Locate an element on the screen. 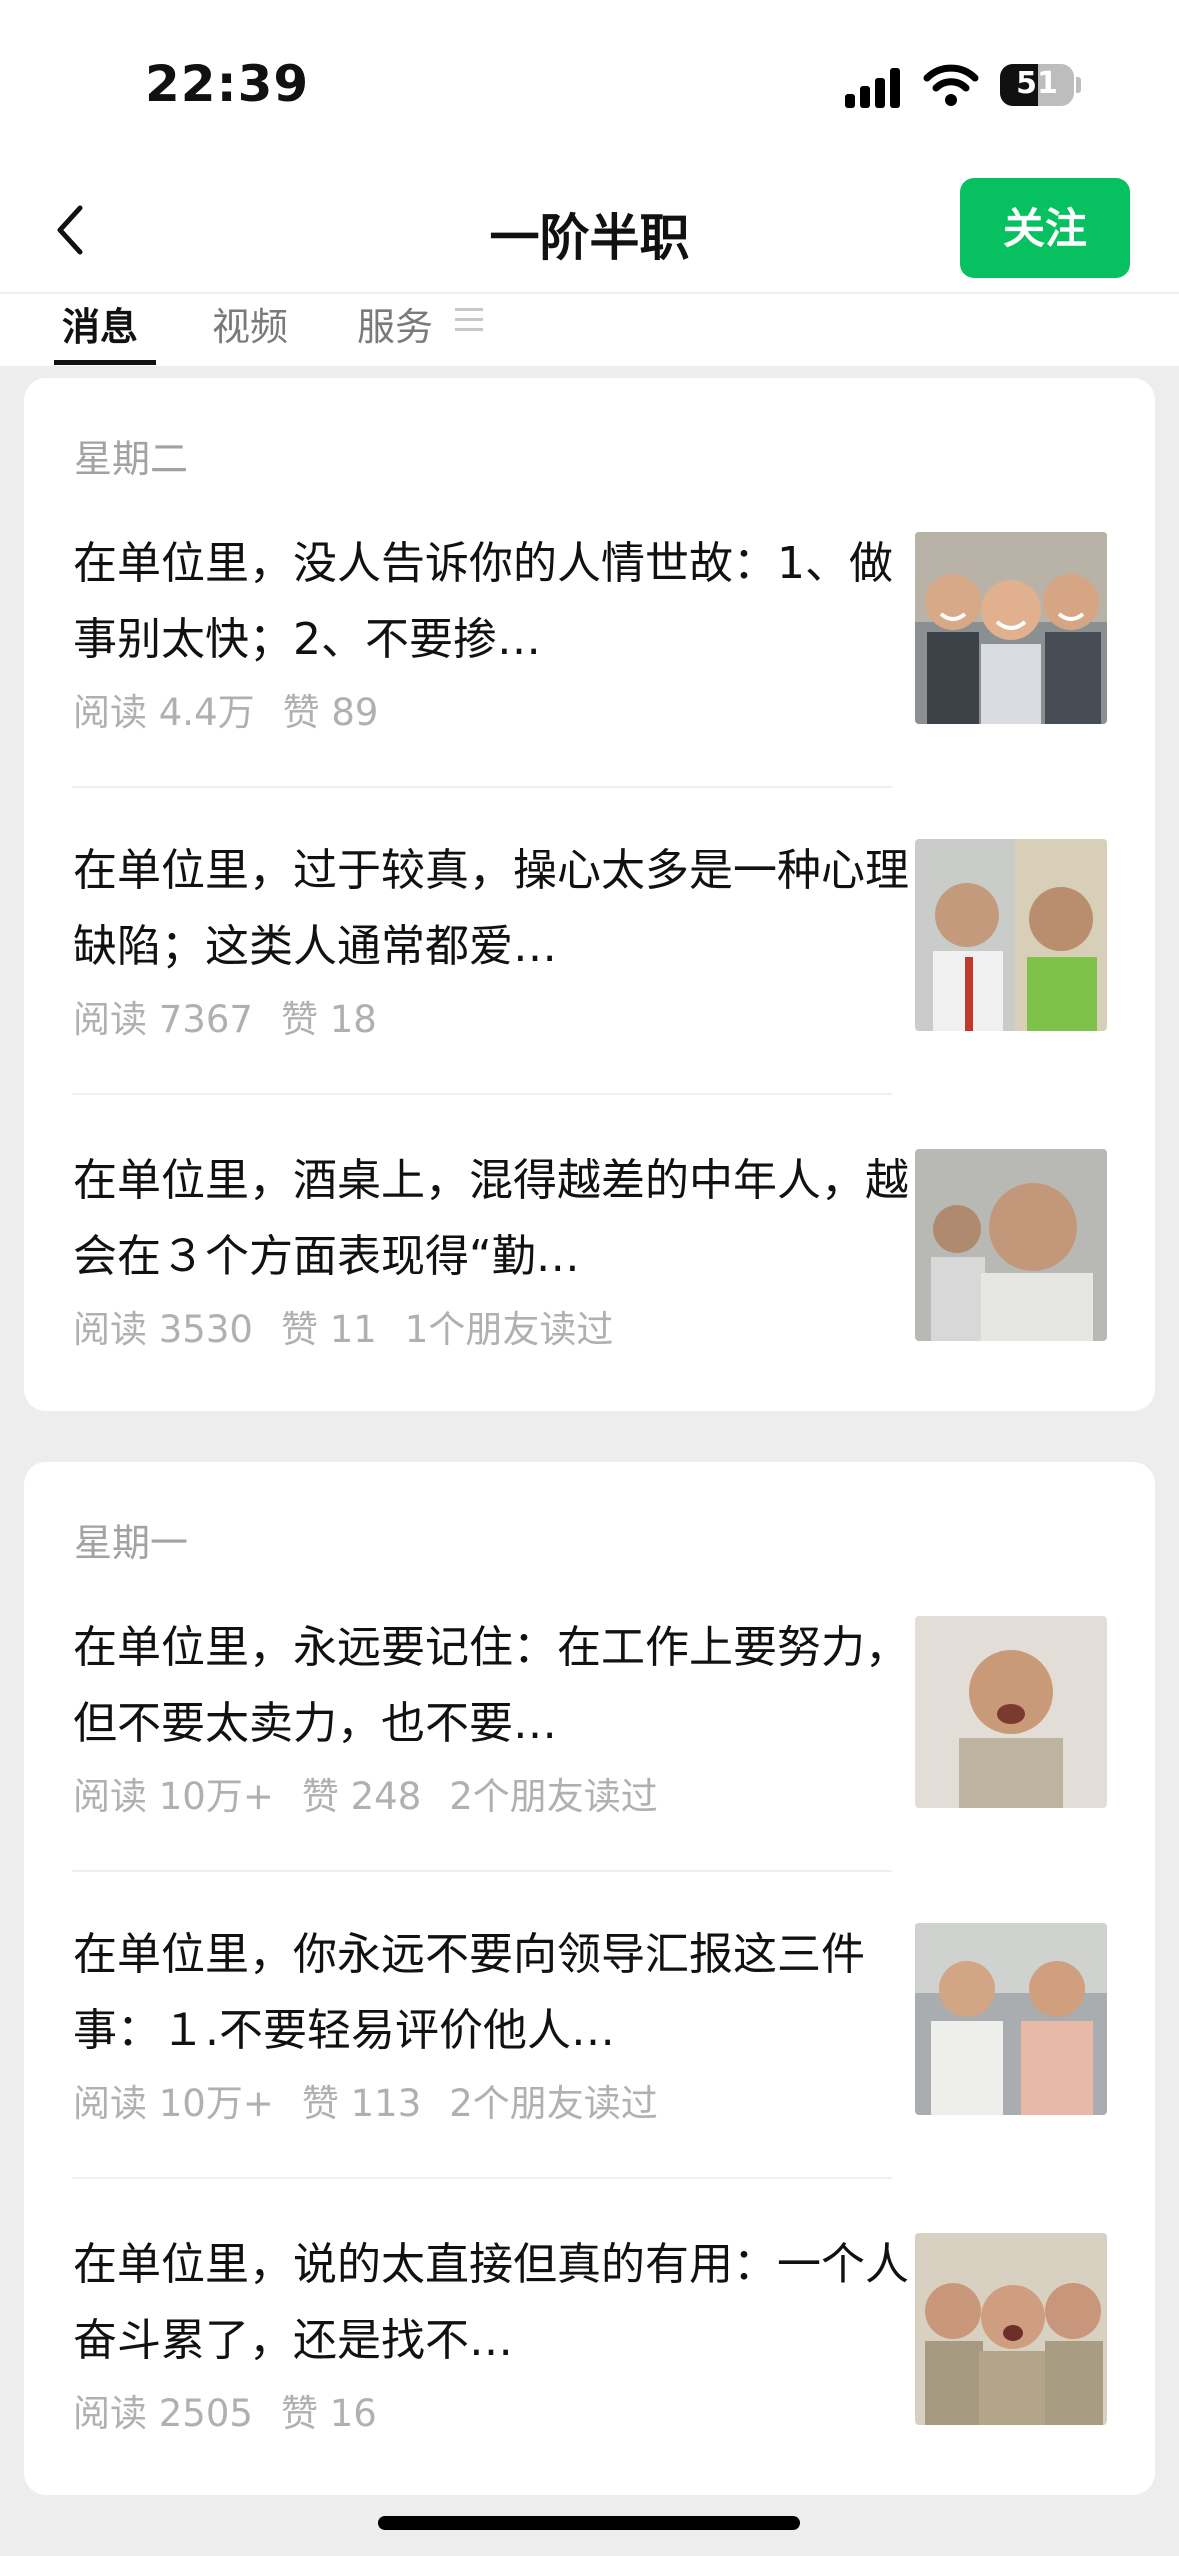  battery-percent: 51 is located at coordinates (1037, 83).